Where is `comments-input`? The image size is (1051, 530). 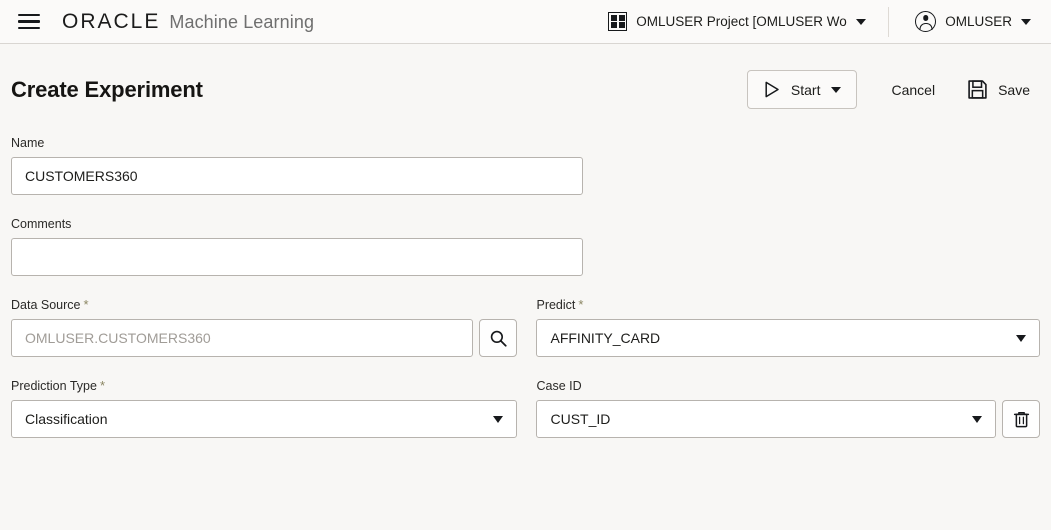
comments-input is located at coordinates (297, 257).